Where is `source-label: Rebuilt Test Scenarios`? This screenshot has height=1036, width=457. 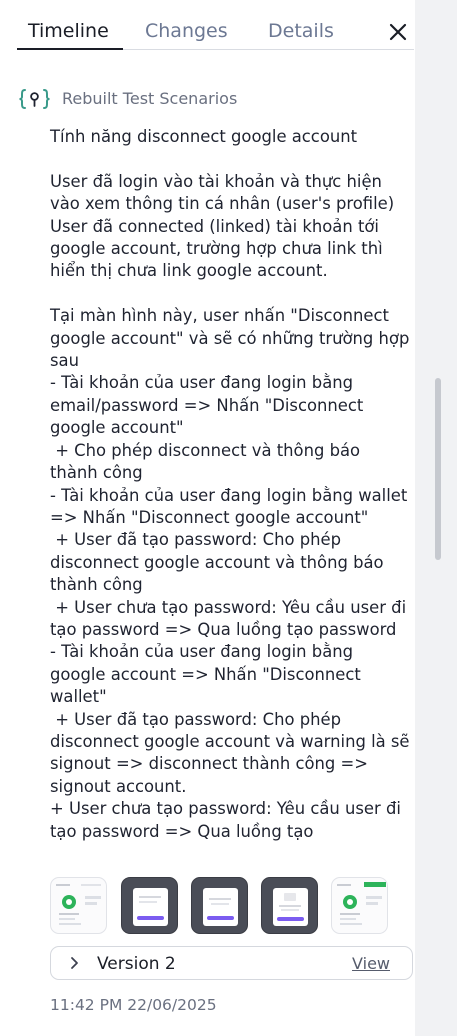
source-label: Rebuilt Test Scenarios is located at coordinates (150, 98).